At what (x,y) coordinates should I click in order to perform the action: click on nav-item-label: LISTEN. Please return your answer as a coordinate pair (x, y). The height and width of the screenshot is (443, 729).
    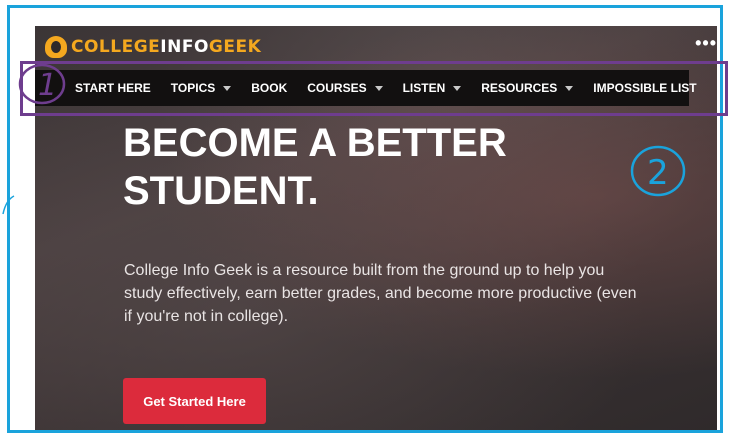
    Looking at the image, I should click on (424, 88).